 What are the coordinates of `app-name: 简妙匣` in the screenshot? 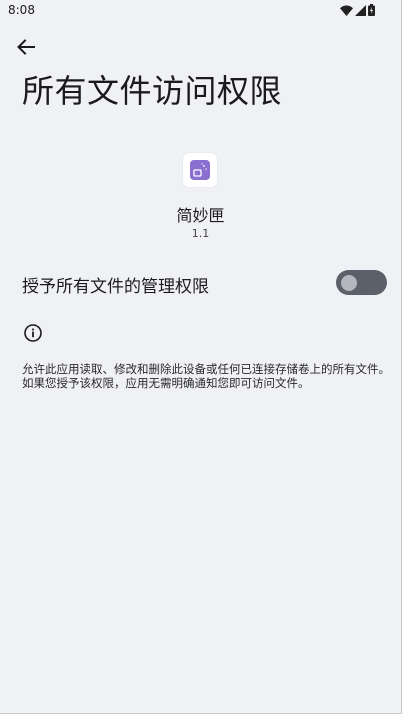 It's located at (200, 215).